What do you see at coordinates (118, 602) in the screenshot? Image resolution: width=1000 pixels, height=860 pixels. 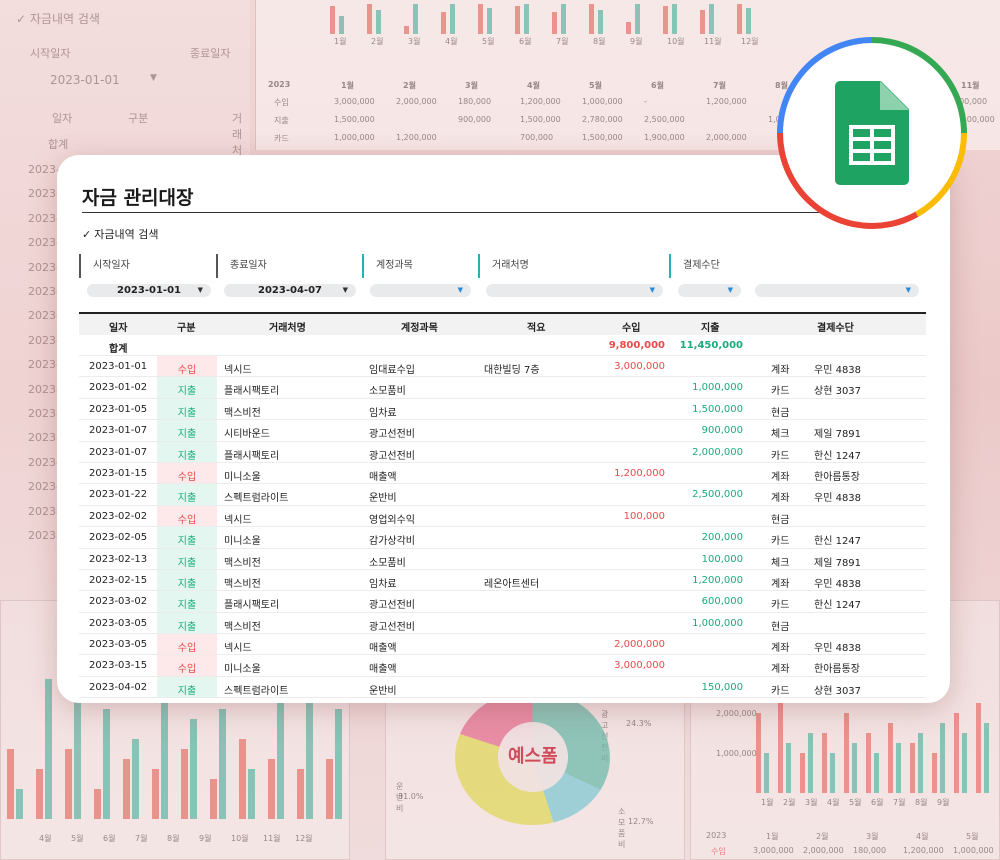 I see `row-date: 2023-03-02` at bounding box center [118, 602].